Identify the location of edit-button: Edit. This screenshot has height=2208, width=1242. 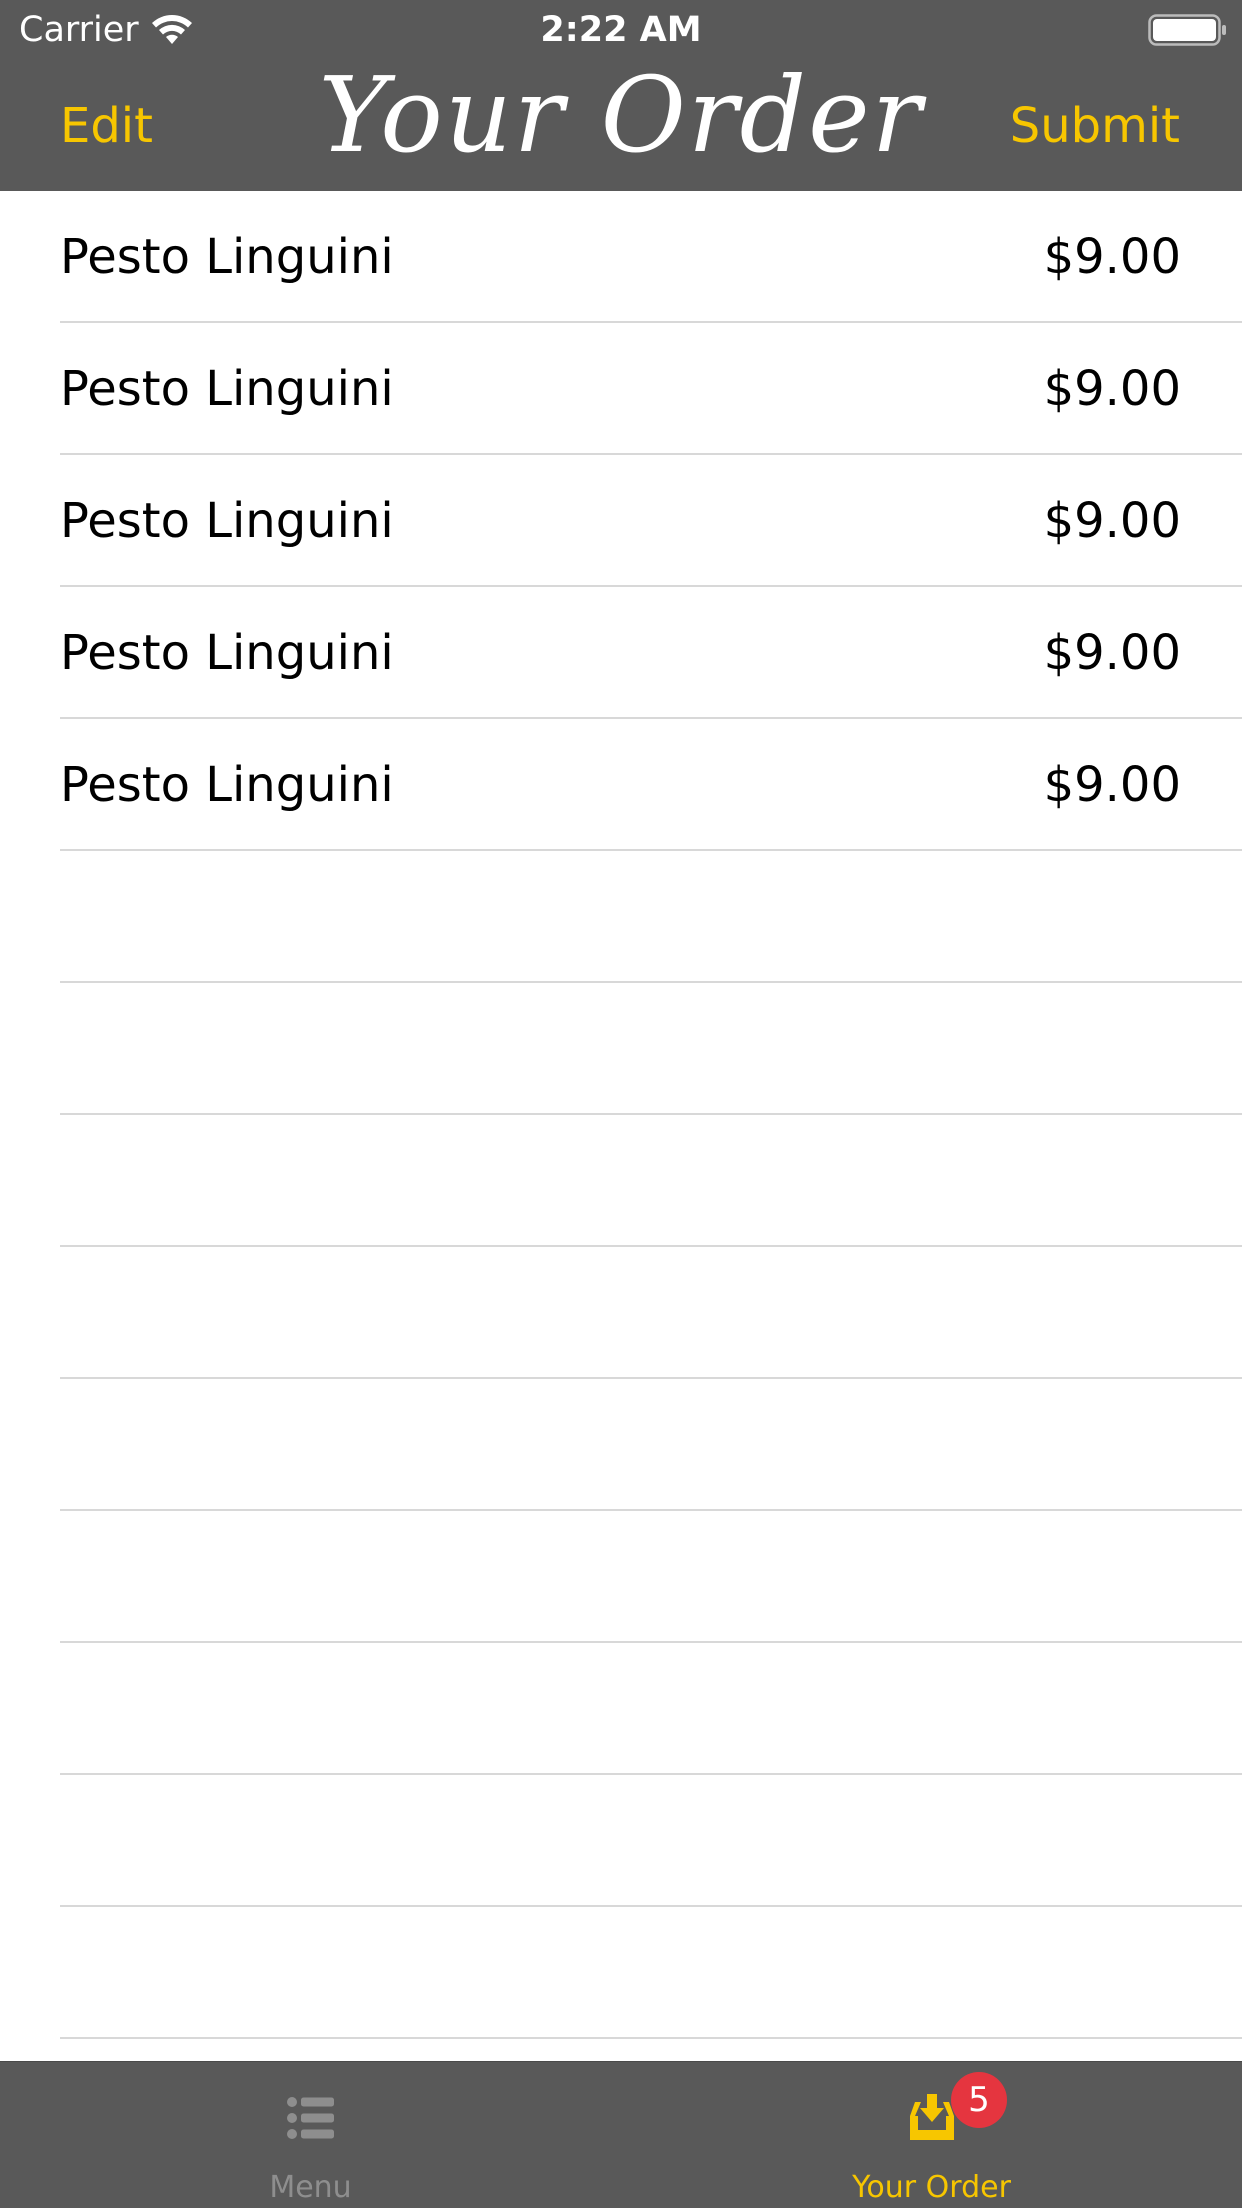
(106, 126).